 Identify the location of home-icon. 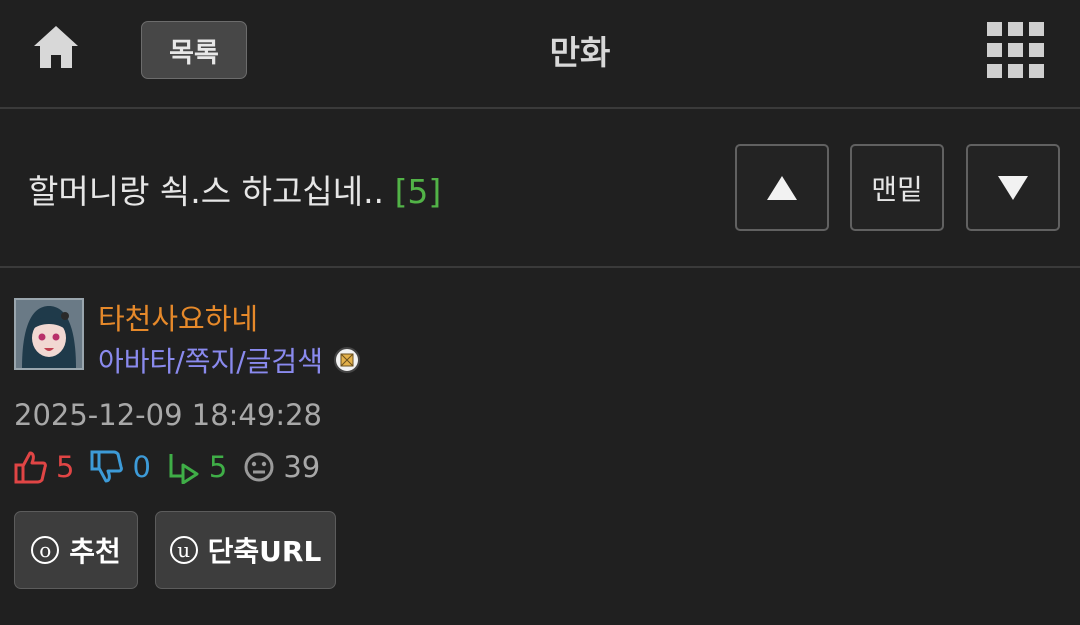
(56, 48).